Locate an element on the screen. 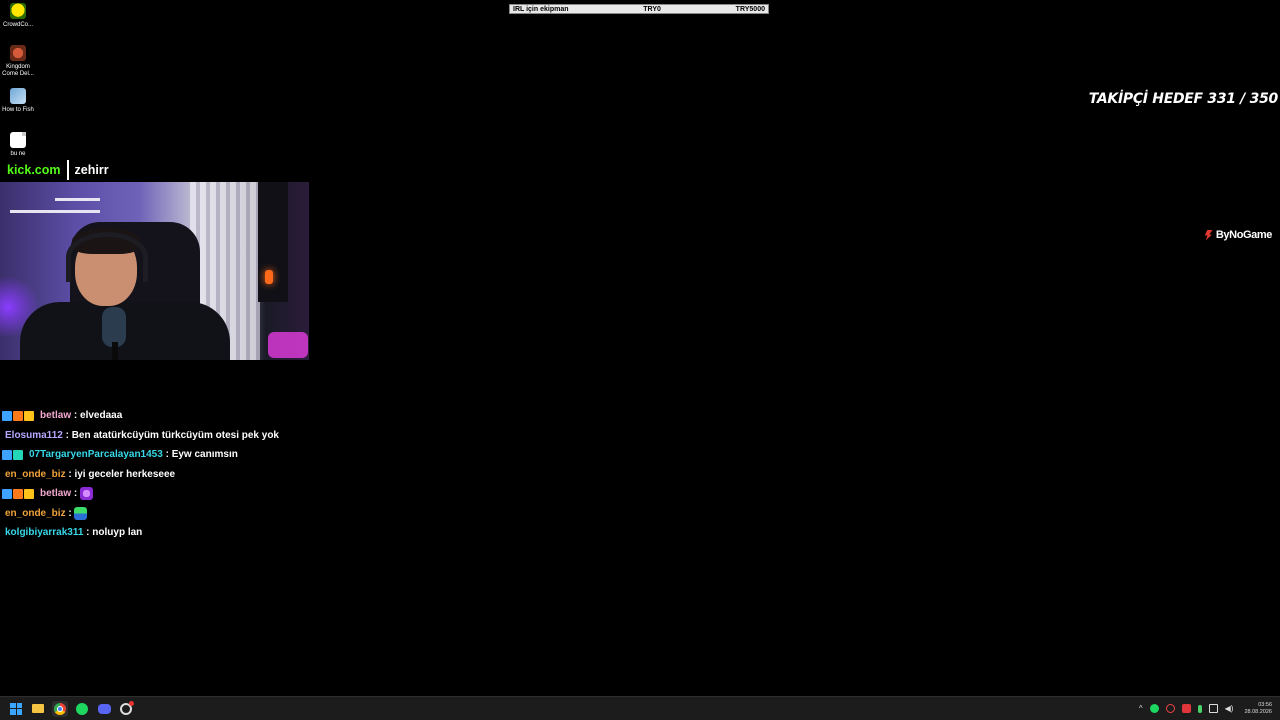  divider is located at coordinates (67, 170).